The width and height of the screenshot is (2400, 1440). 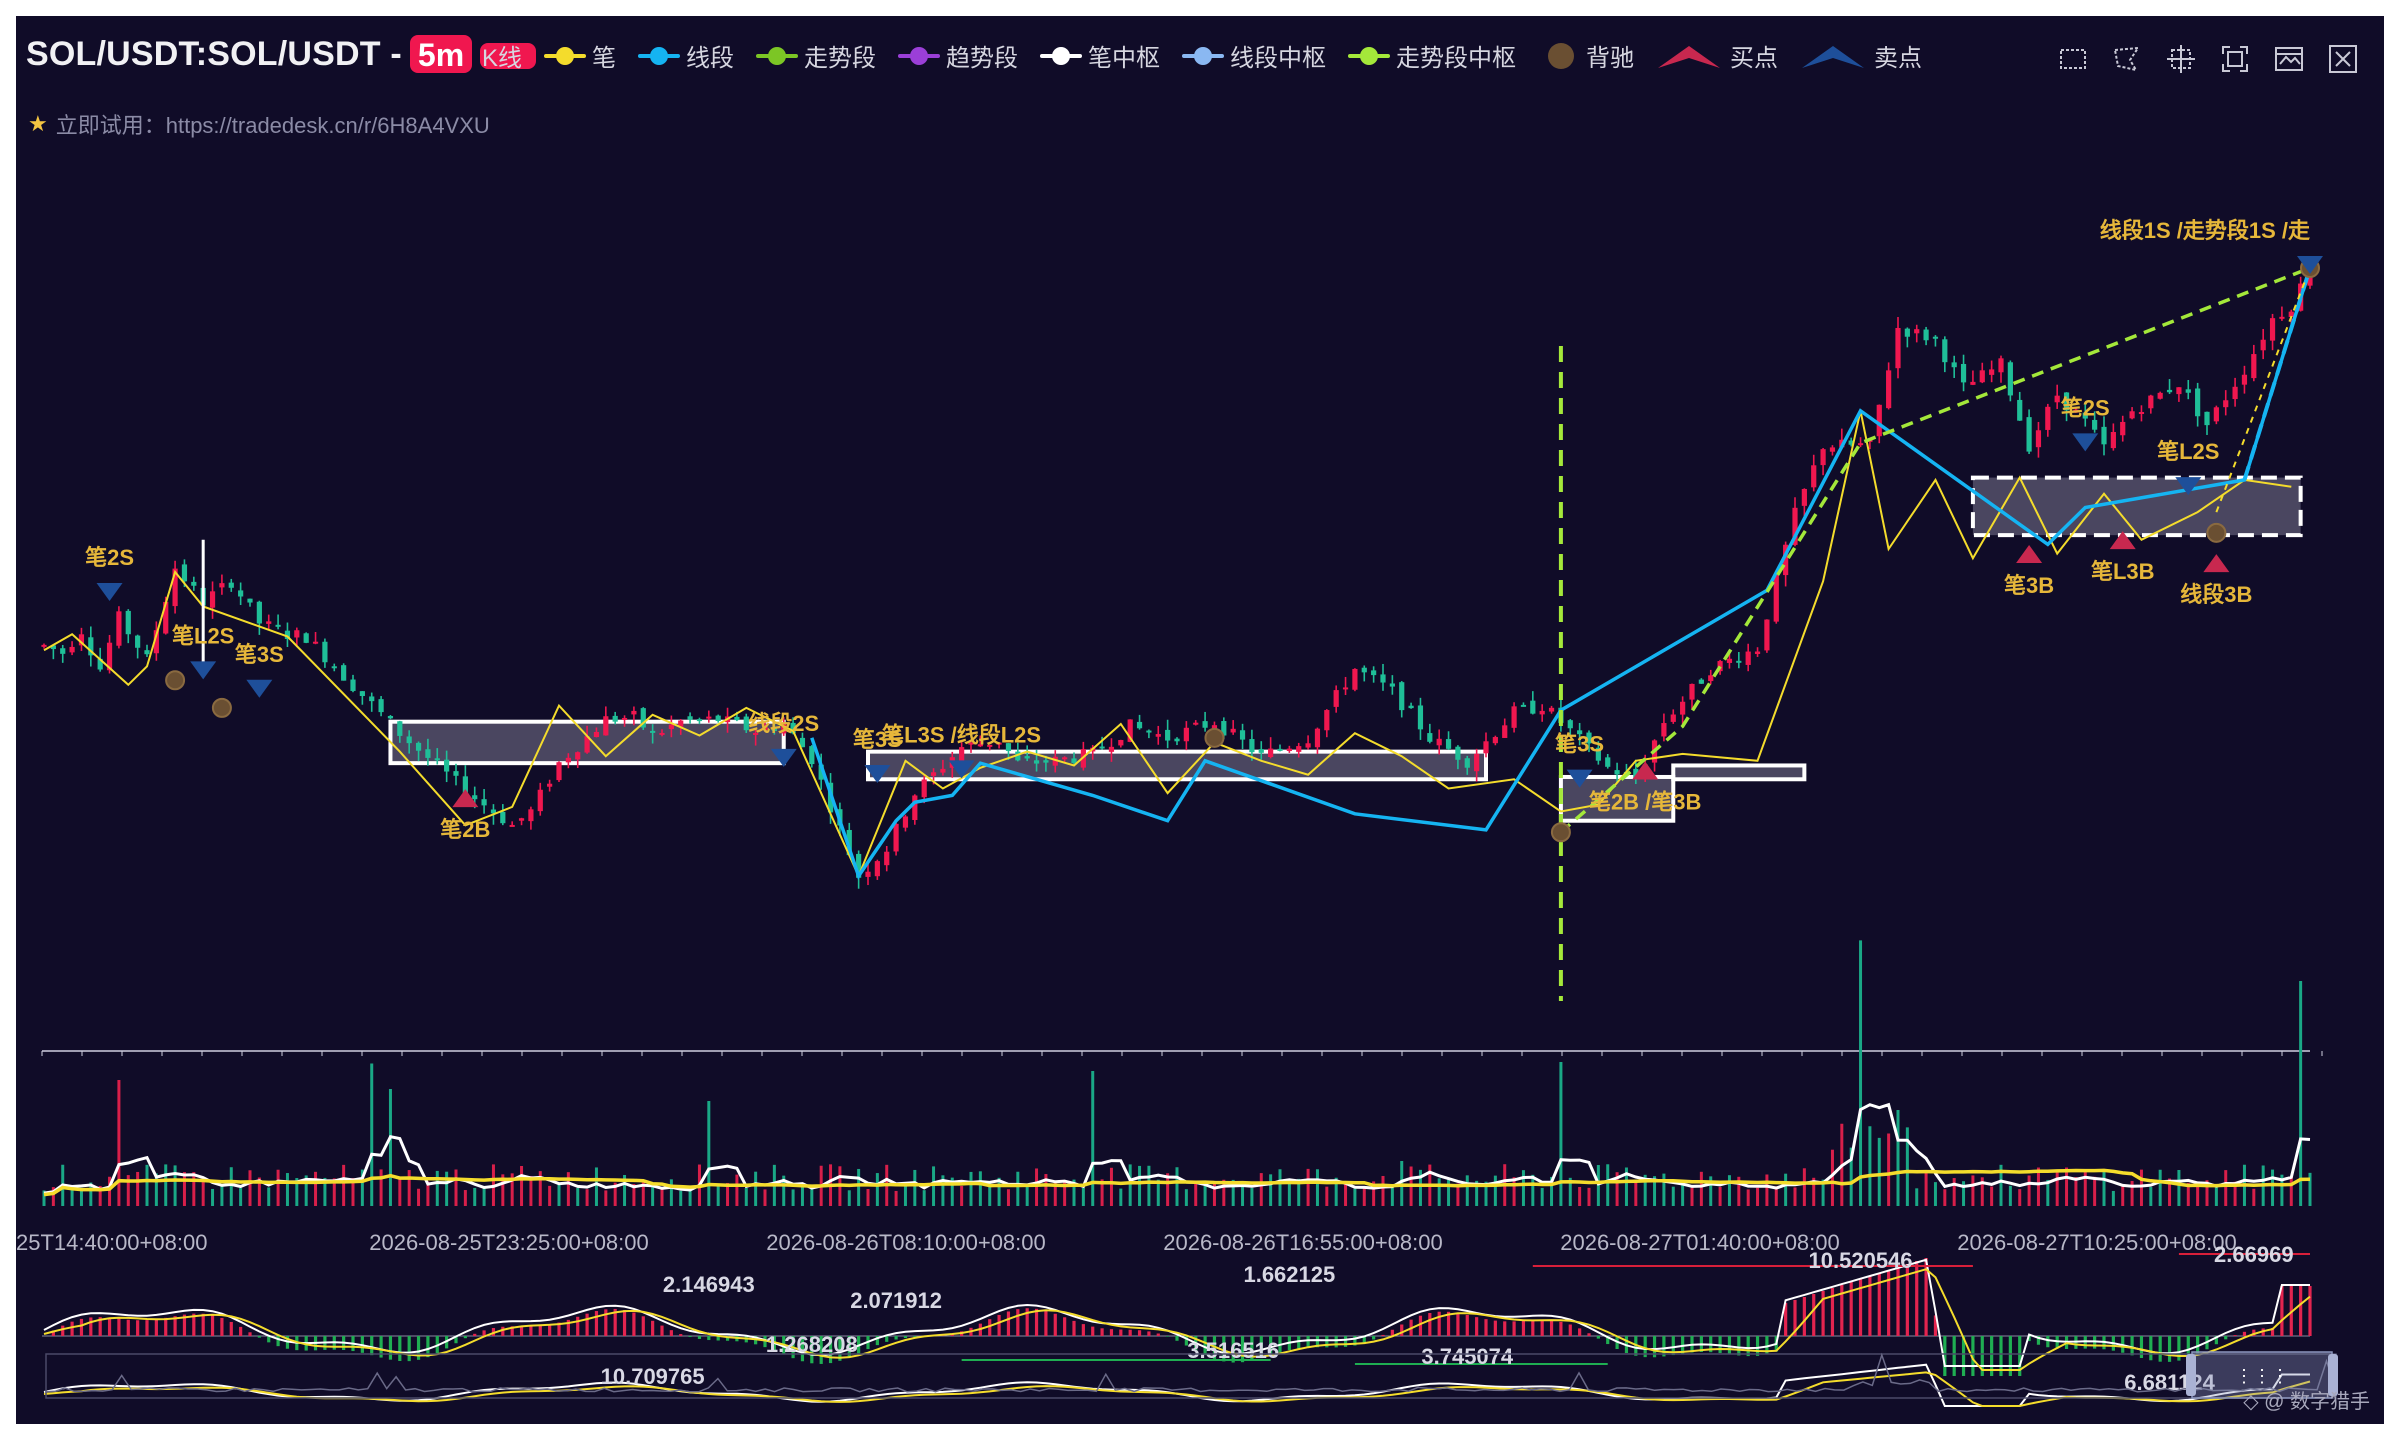 What do you see at coordinates (709, 1284) in the screenshot?
I see `indicator-value-label: 2.146943` at bounding box center [709, 1284].